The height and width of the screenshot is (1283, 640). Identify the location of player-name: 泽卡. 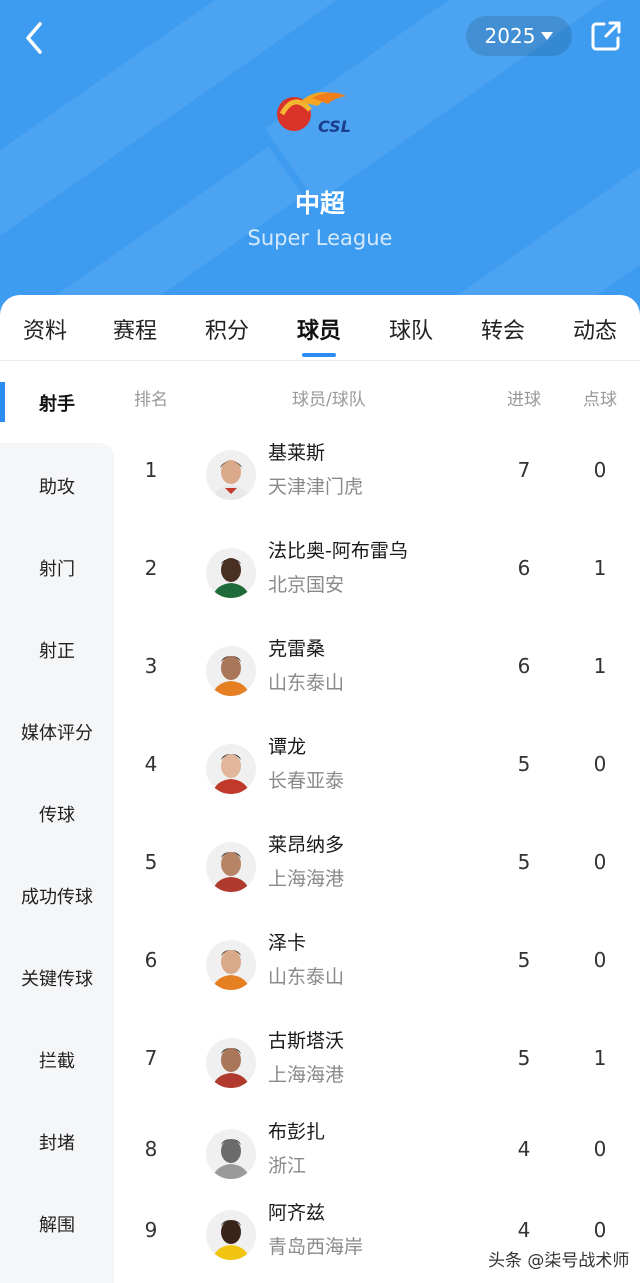
(287, 943).